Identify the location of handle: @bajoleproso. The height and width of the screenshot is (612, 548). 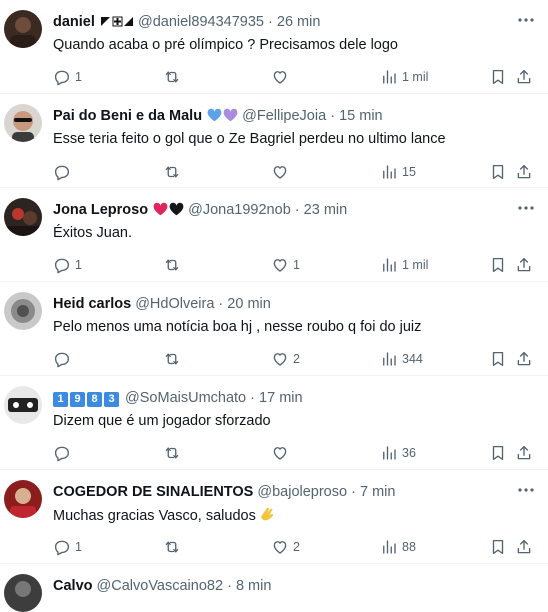
(302, 492).